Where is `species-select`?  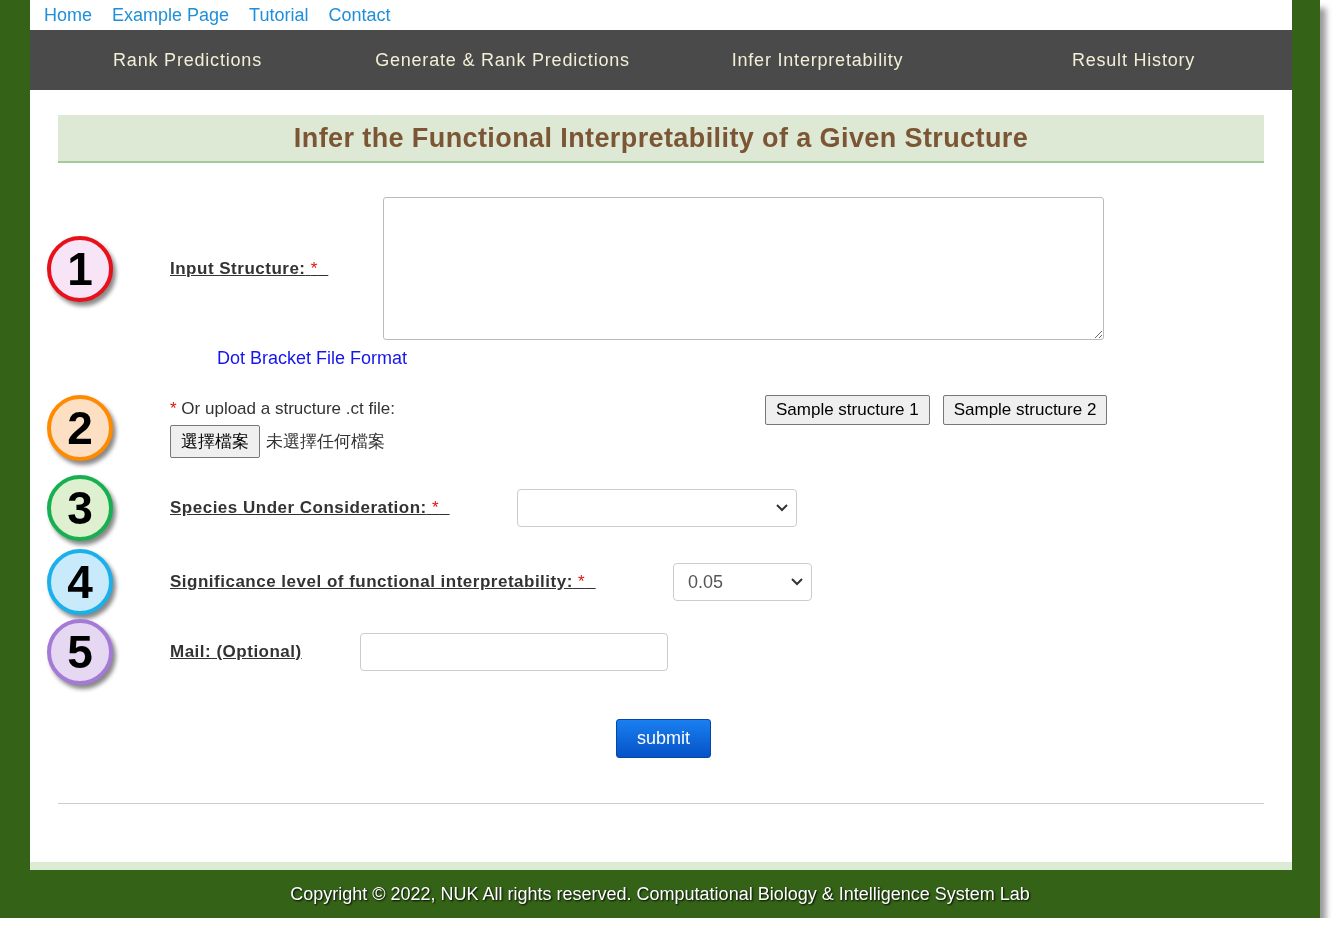
species-select is located at coordinates (657, 508).